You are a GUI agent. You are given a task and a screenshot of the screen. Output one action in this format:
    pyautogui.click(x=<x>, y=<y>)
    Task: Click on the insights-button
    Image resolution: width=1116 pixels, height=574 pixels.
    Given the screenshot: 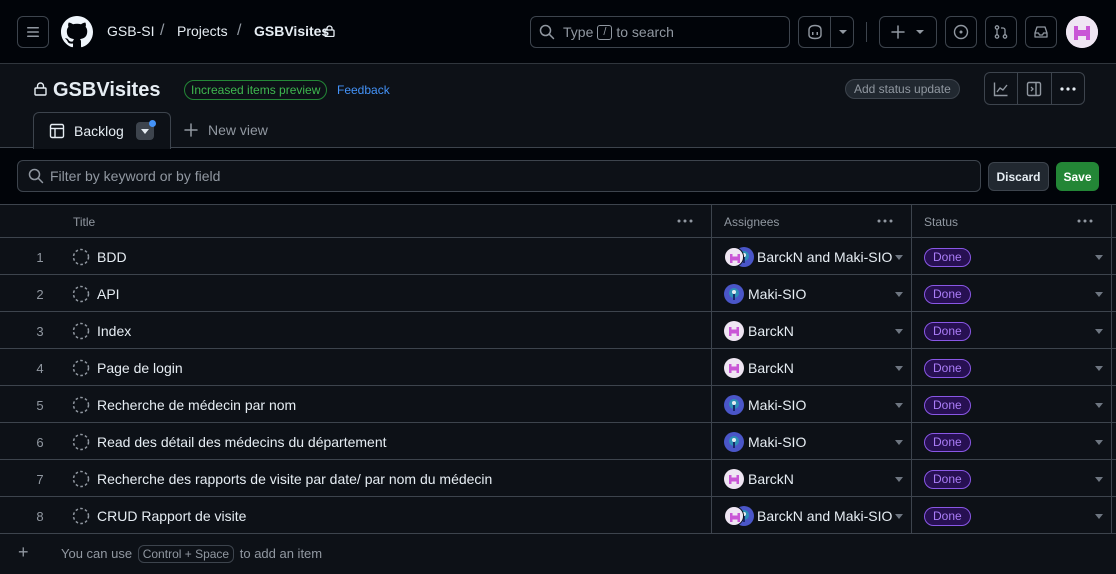 What is the action you would take?
    pyautogui.click(x=1002, y=88)
    